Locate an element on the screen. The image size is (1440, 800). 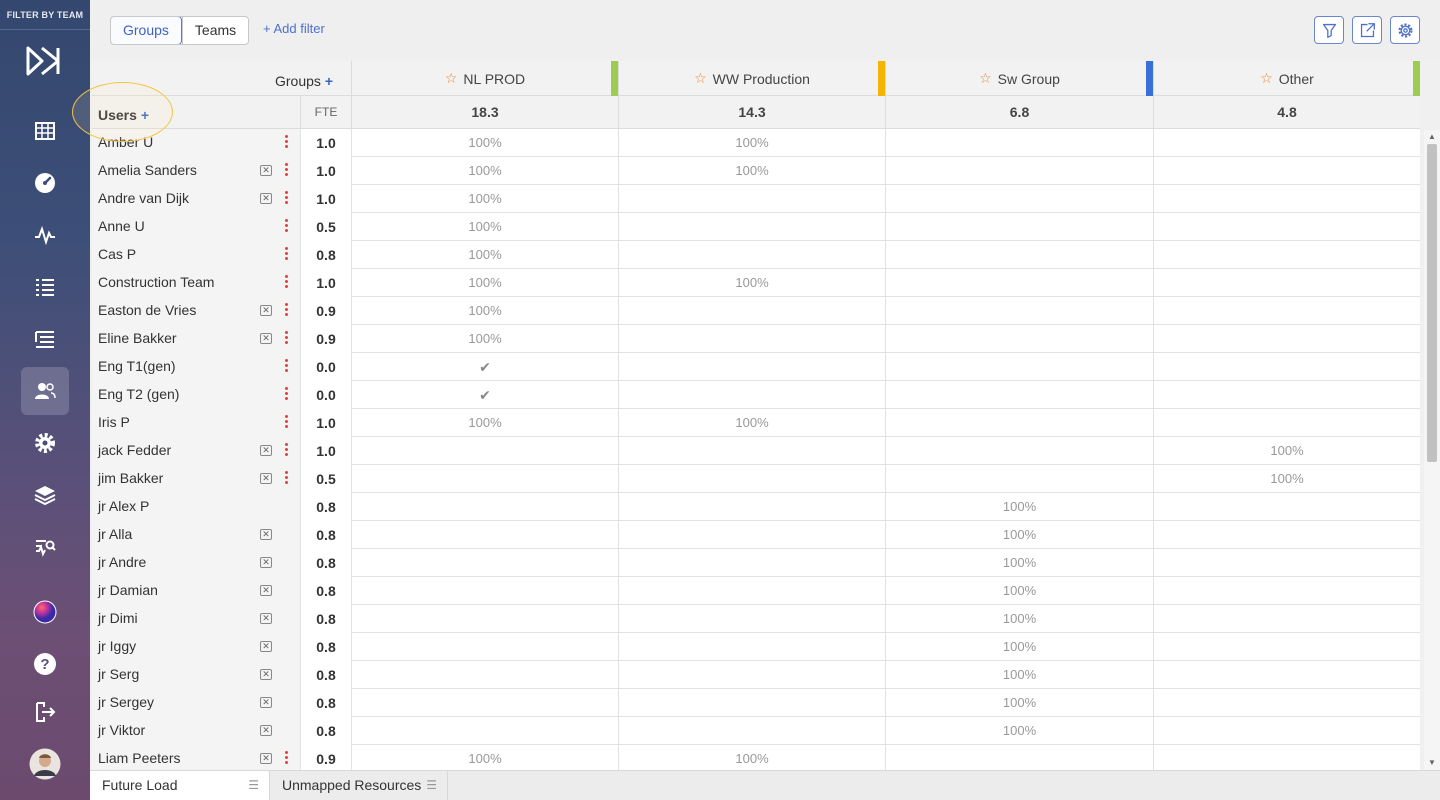
user-name-cell: jim Bakker ✕ is located at coordinates (196, 479).